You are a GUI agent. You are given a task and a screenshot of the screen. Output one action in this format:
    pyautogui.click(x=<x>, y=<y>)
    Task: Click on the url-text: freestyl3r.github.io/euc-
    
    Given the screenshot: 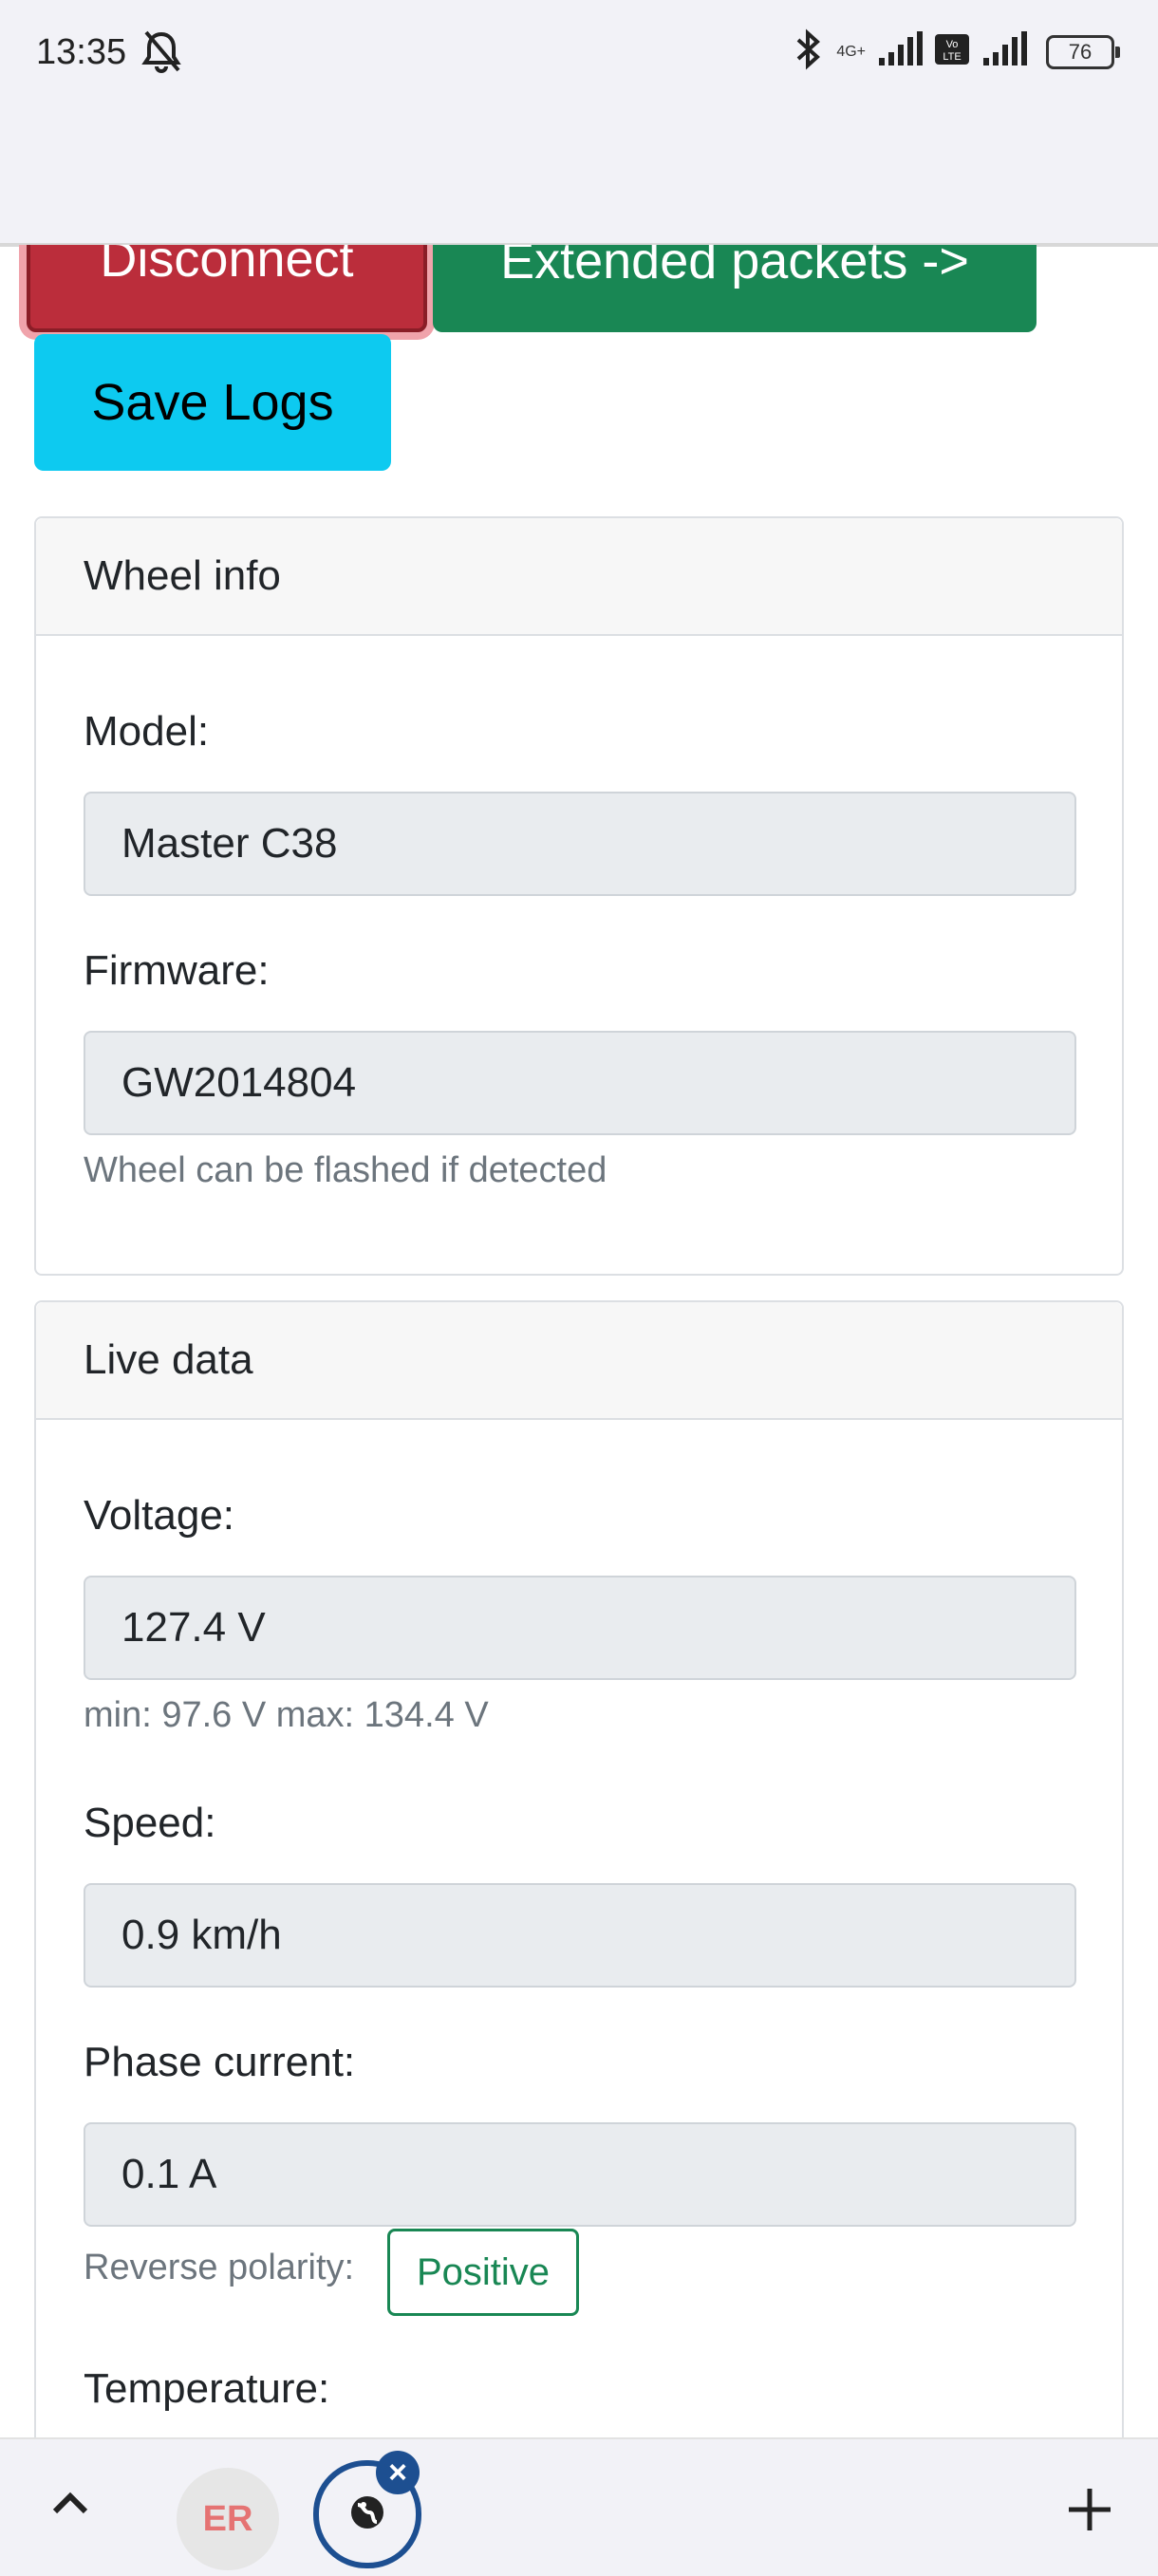 What is the action you would take?
    pyautogui.click(x=465, y=167)
    